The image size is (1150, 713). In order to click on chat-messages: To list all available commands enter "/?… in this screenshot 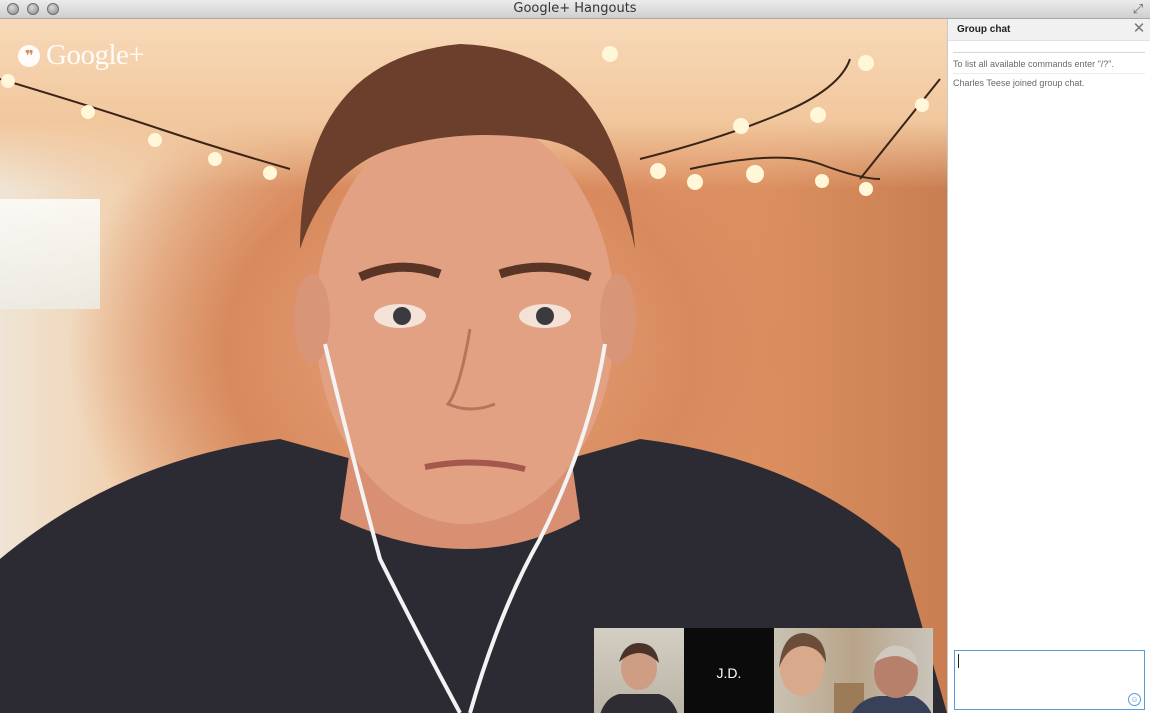, I will do `click(1049, 72)`.